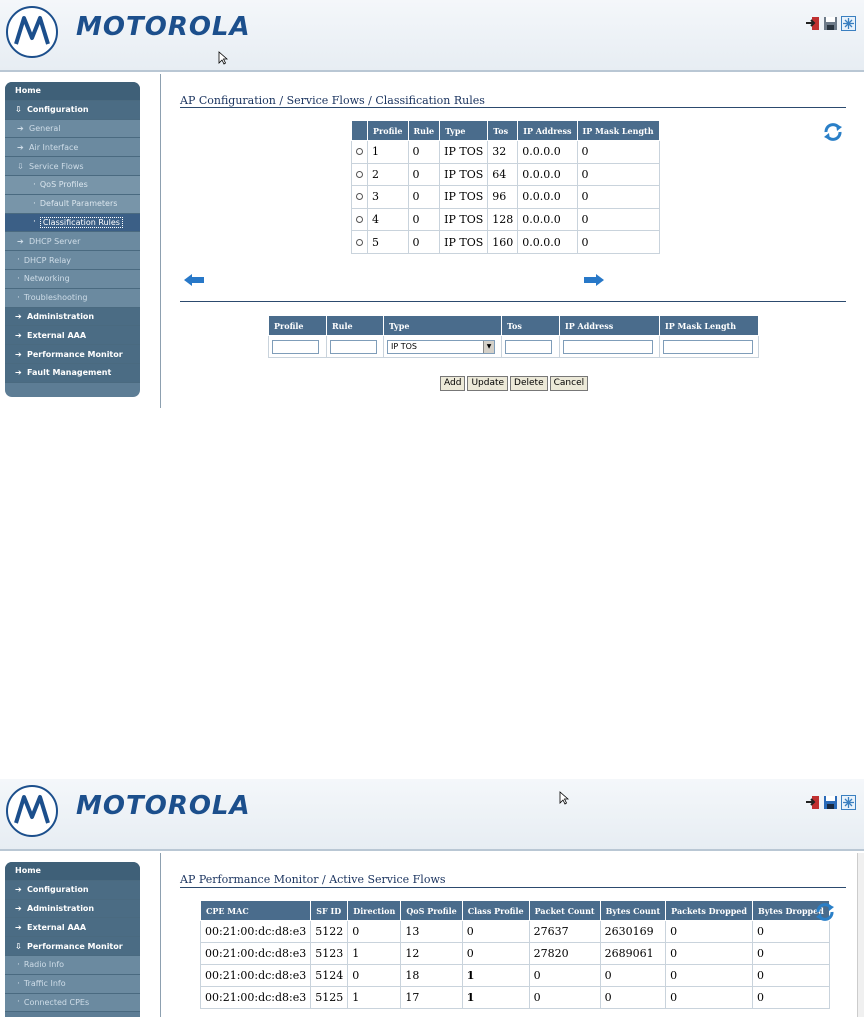  What do you see at coordinates (72, 204) in the screenshot?
I see `nav-default-parameters: · Default Parameters` at bounding box center [72, 204].